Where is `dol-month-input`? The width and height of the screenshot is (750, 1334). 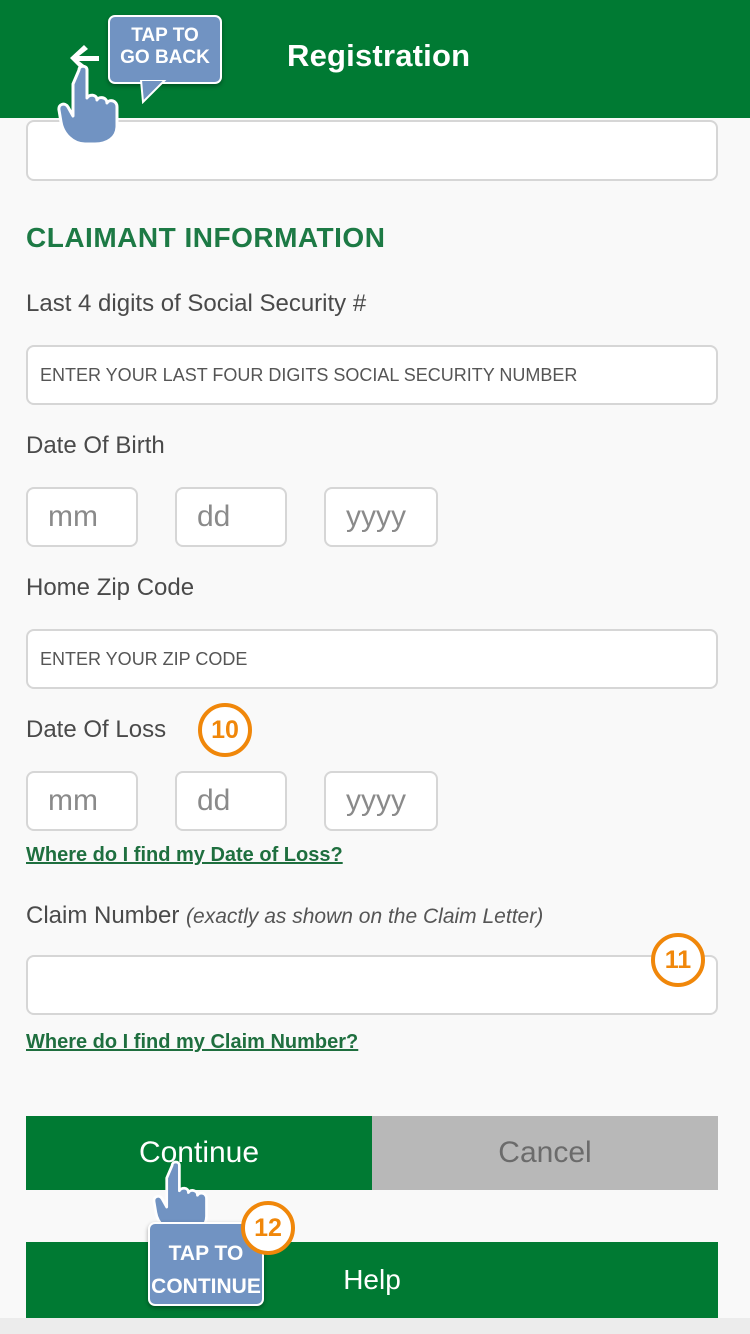 dol-month-input is located at coordinates (82, 801).